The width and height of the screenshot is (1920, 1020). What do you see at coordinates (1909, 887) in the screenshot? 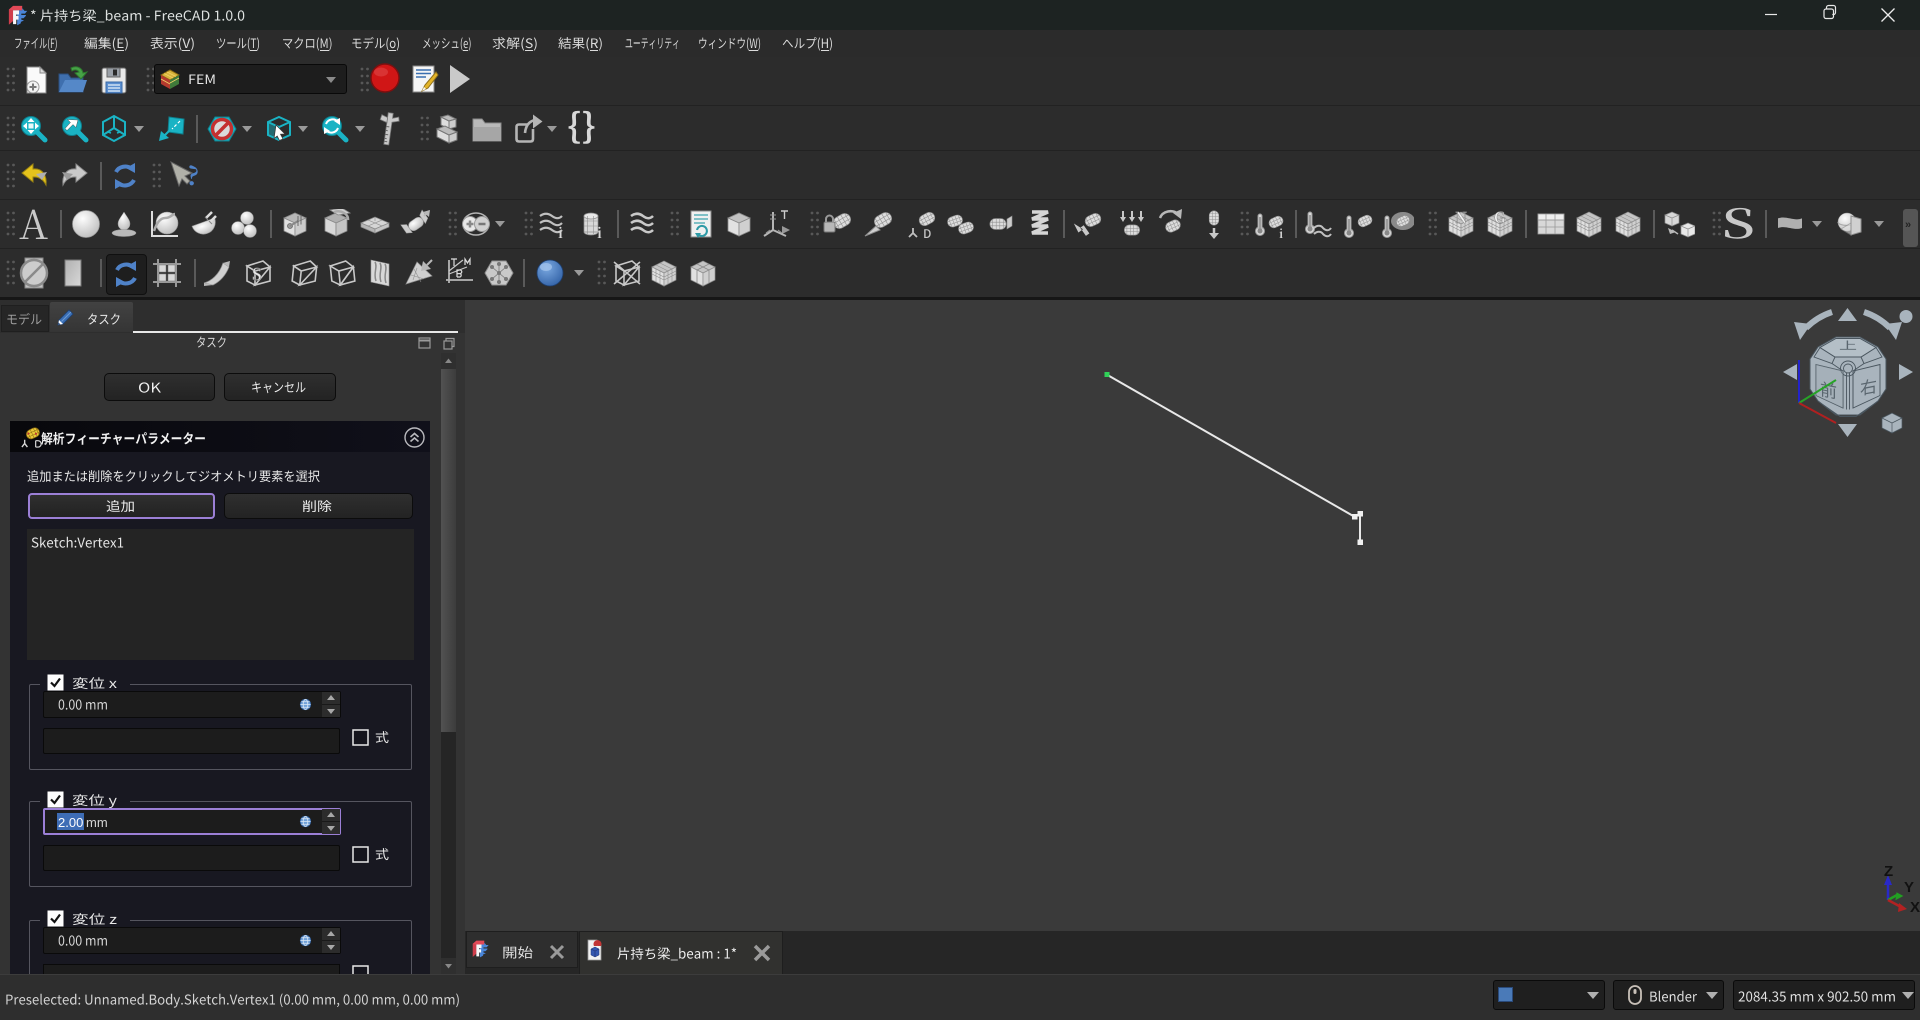
I see `svg-text: Y` at bounding box center [1909, 887].